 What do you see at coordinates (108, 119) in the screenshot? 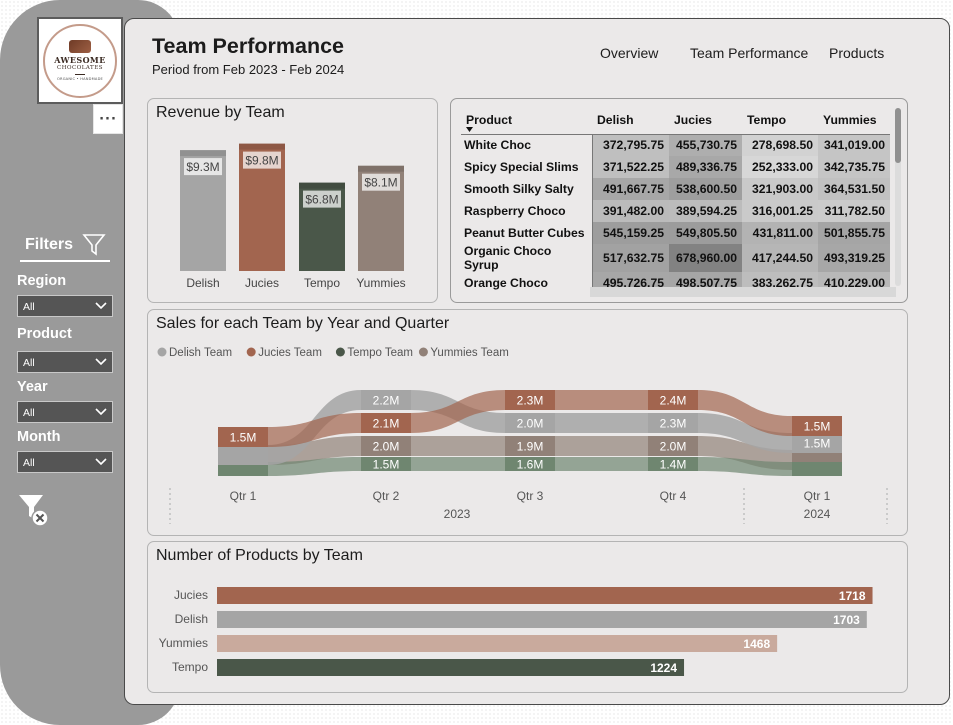
I see `more-options-button: ···` at bounding box center [108, 119].